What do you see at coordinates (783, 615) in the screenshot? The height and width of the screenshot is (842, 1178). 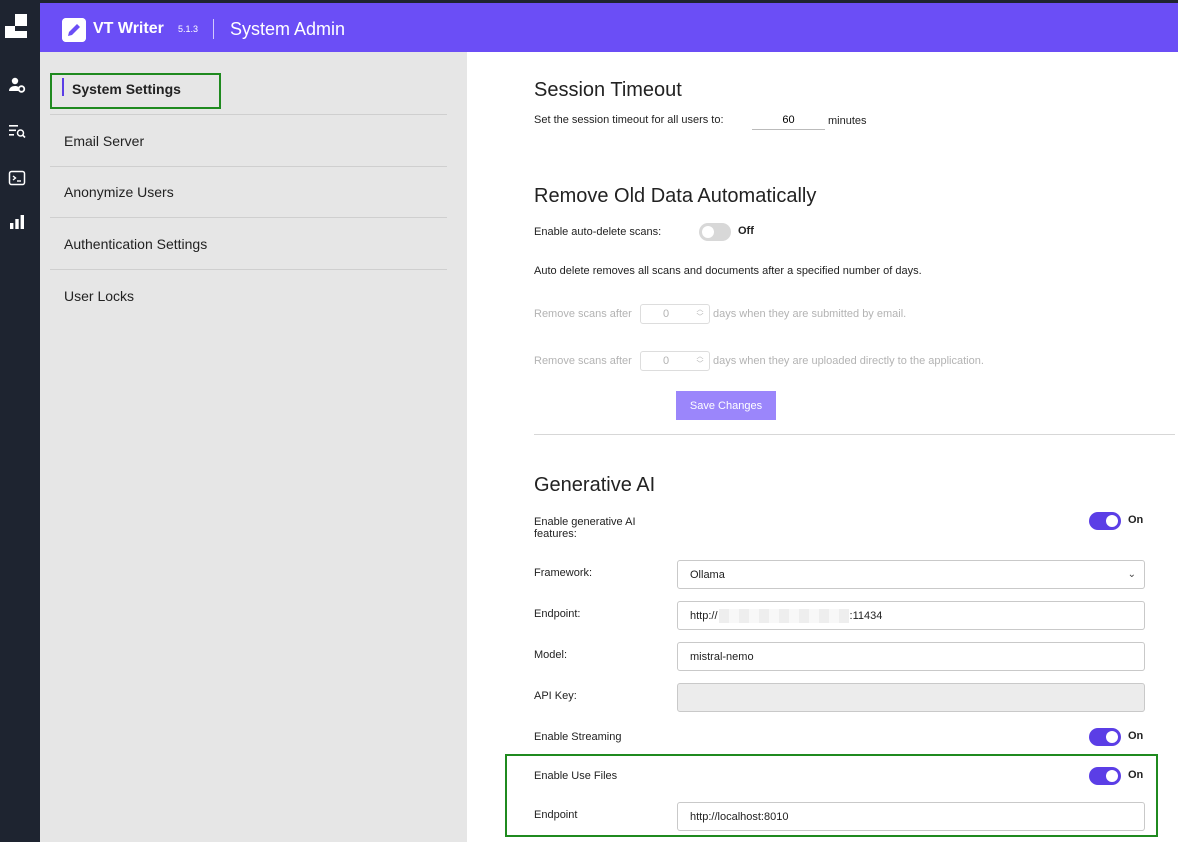 I see `redacted-address` at bounding box center [783, 615].